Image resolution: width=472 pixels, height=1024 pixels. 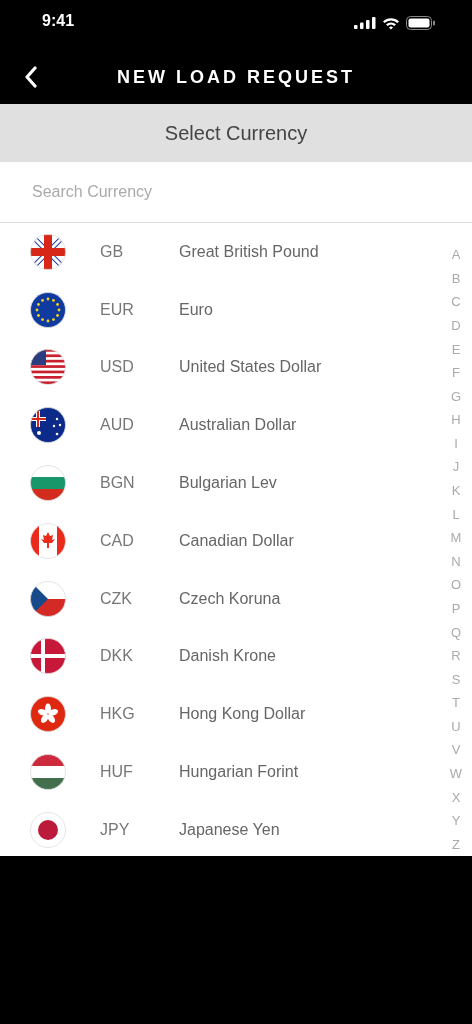 I want to click on currency-row: EUR Euro, so click(x=220, y=309).